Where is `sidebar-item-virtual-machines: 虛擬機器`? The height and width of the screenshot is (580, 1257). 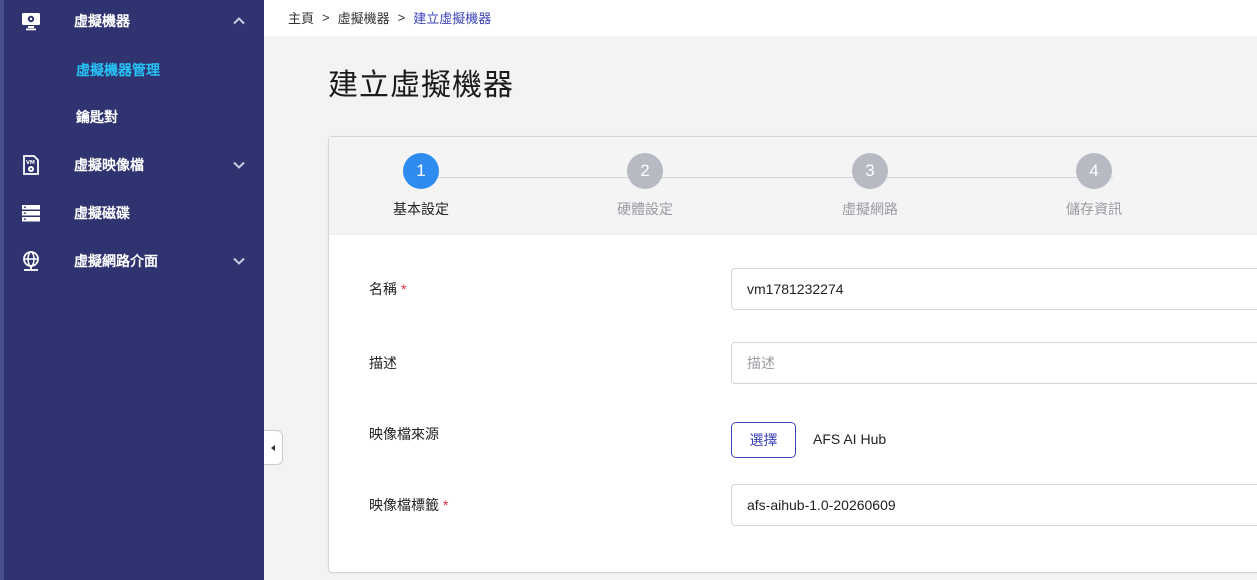 sidebar-item-virtual-machines: 虛擬機器 is located at coordinates (134, 21).